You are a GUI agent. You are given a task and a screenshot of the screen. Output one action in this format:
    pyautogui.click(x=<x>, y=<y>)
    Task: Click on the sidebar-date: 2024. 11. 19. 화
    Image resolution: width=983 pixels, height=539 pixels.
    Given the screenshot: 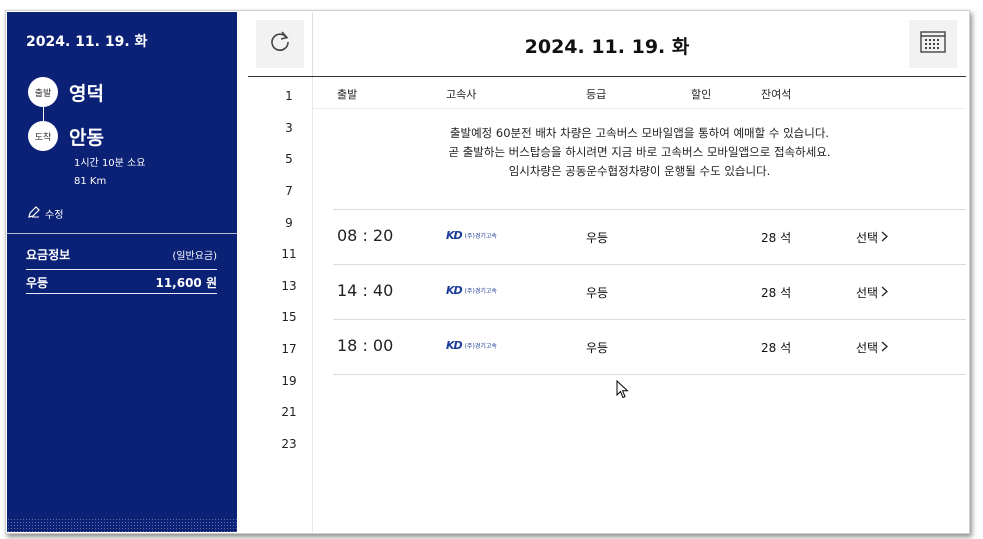 What is the action you would take?
    pyautogui.click(x=87, y=42)
    